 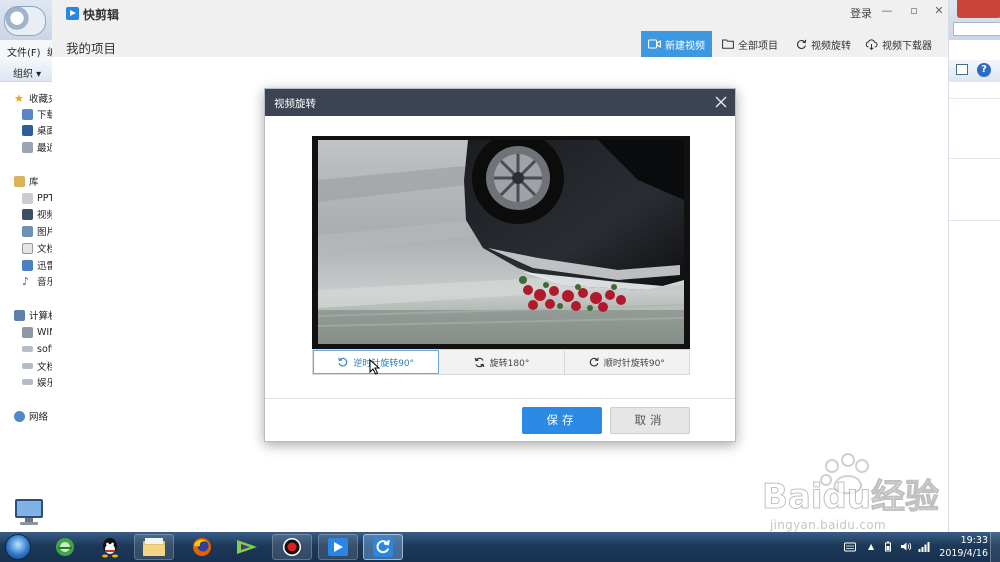 I want to click on nav-videos: 视频, so click(x=38, y=214).